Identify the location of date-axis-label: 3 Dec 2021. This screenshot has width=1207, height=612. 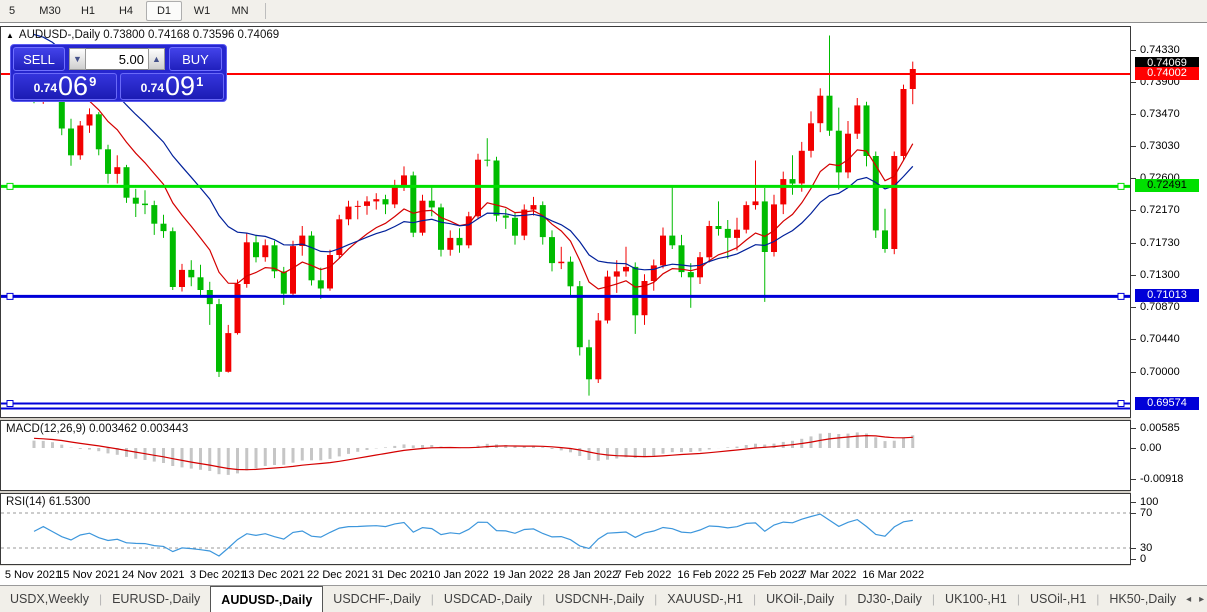
(218, 575).